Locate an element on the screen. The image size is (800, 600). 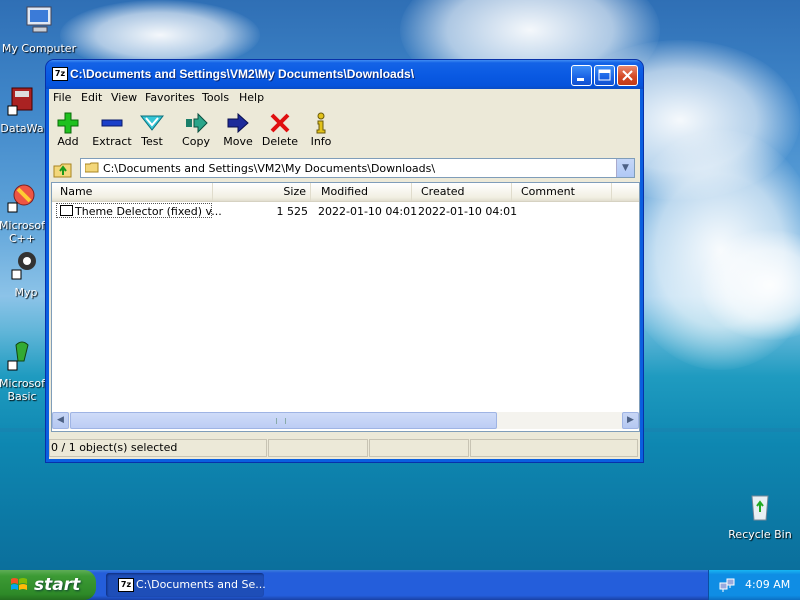
maximize-icon is located at coordinates (604, 75).